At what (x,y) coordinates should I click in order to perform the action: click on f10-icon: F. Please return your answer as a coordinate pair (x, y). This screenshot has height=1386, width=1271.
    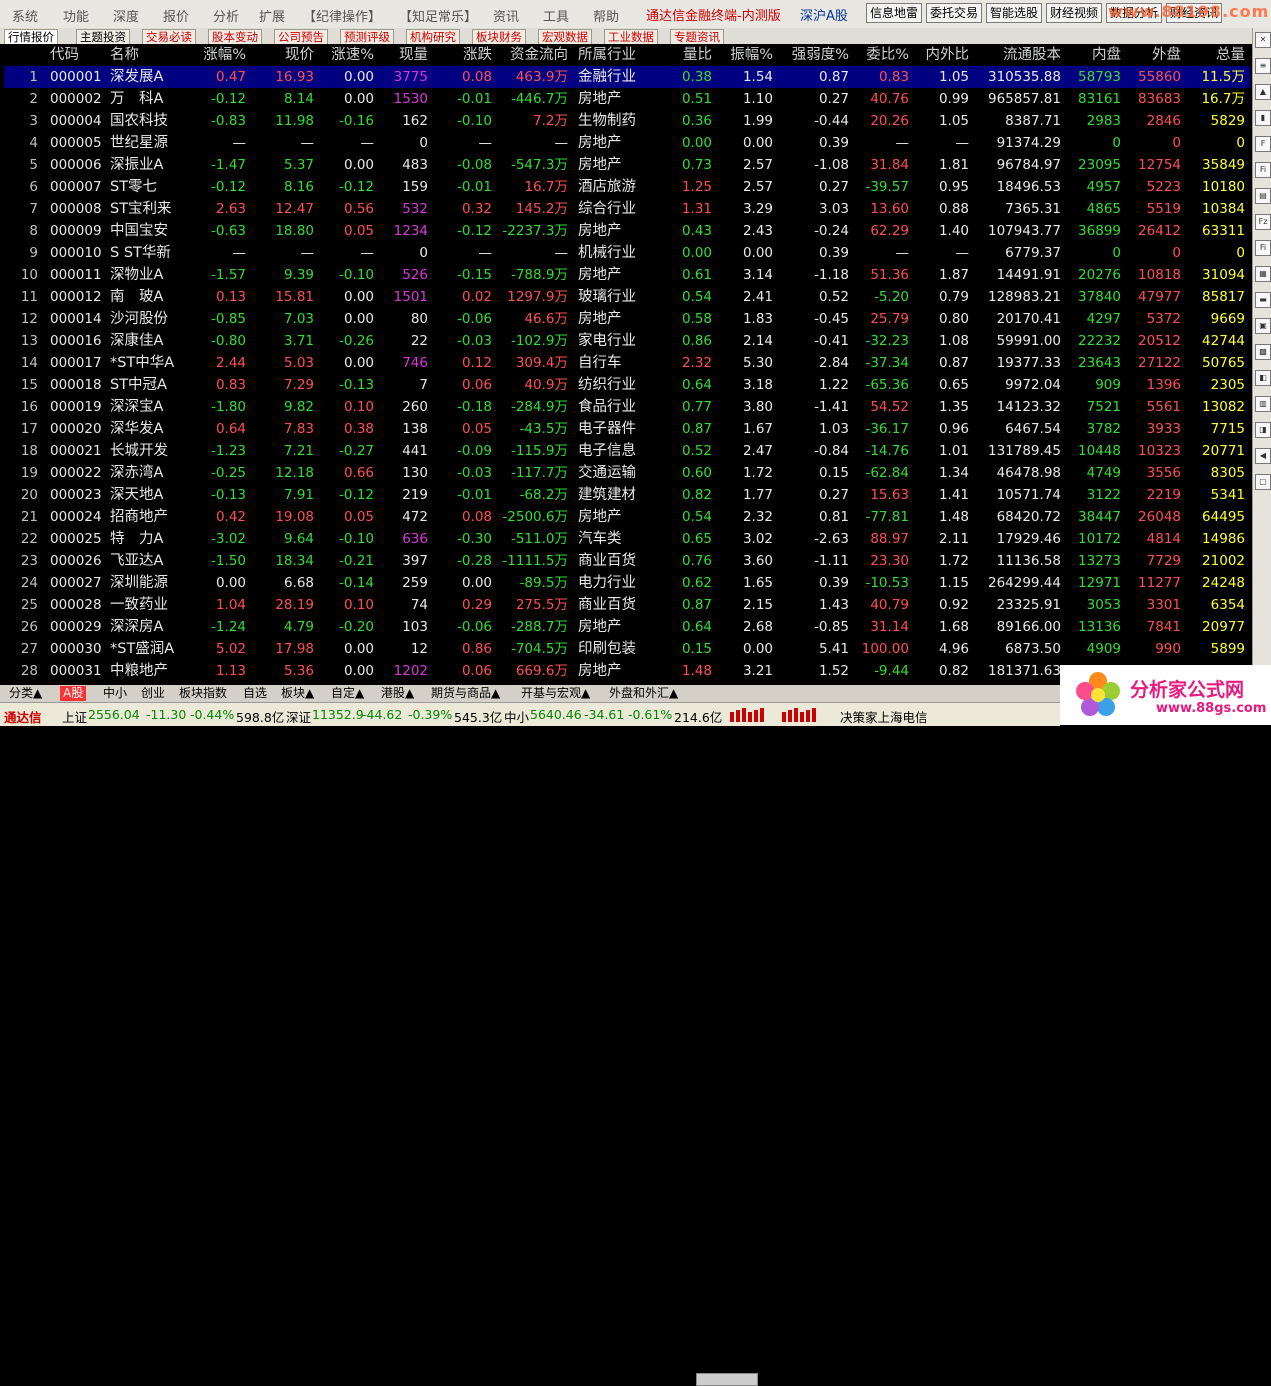
    Looking at the image, I should click on (1263, 144).